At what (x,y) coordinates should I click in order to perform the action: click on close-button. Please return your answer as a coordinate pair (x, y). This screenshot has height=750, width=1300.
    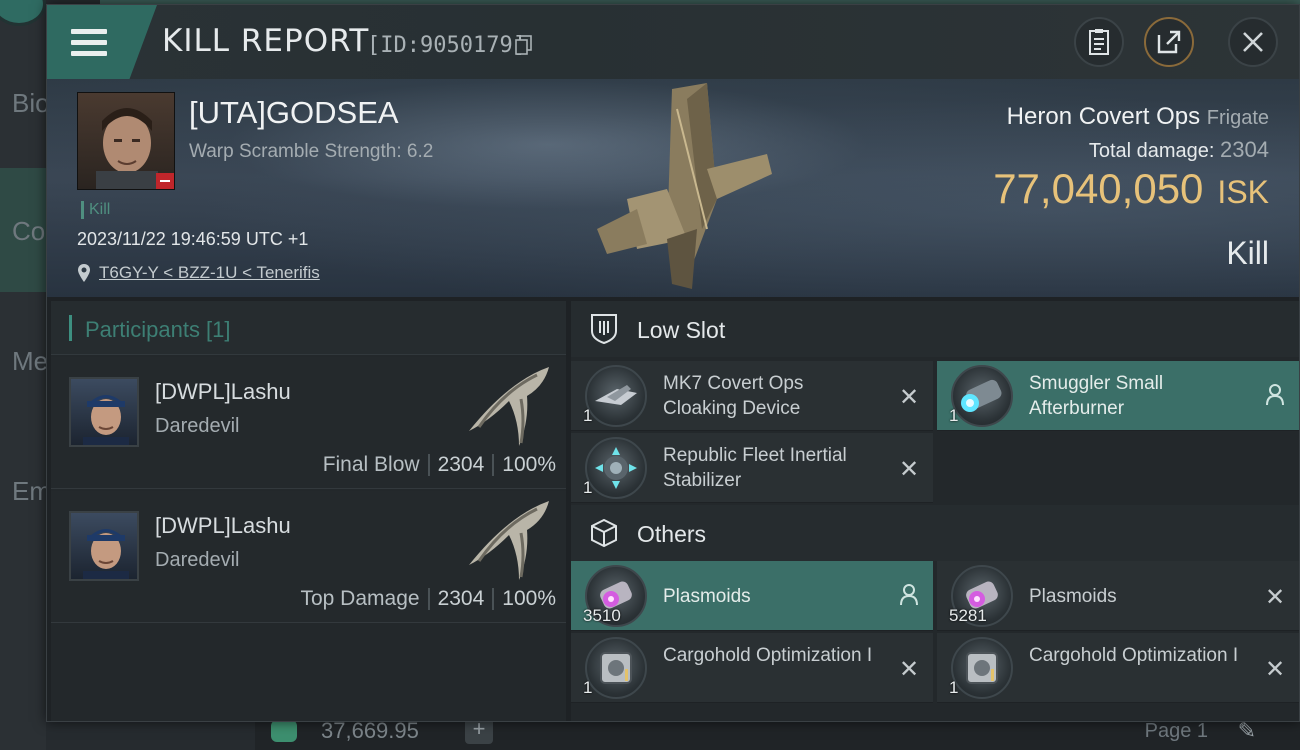
    Looking at the image, I should click on (1253, 42).